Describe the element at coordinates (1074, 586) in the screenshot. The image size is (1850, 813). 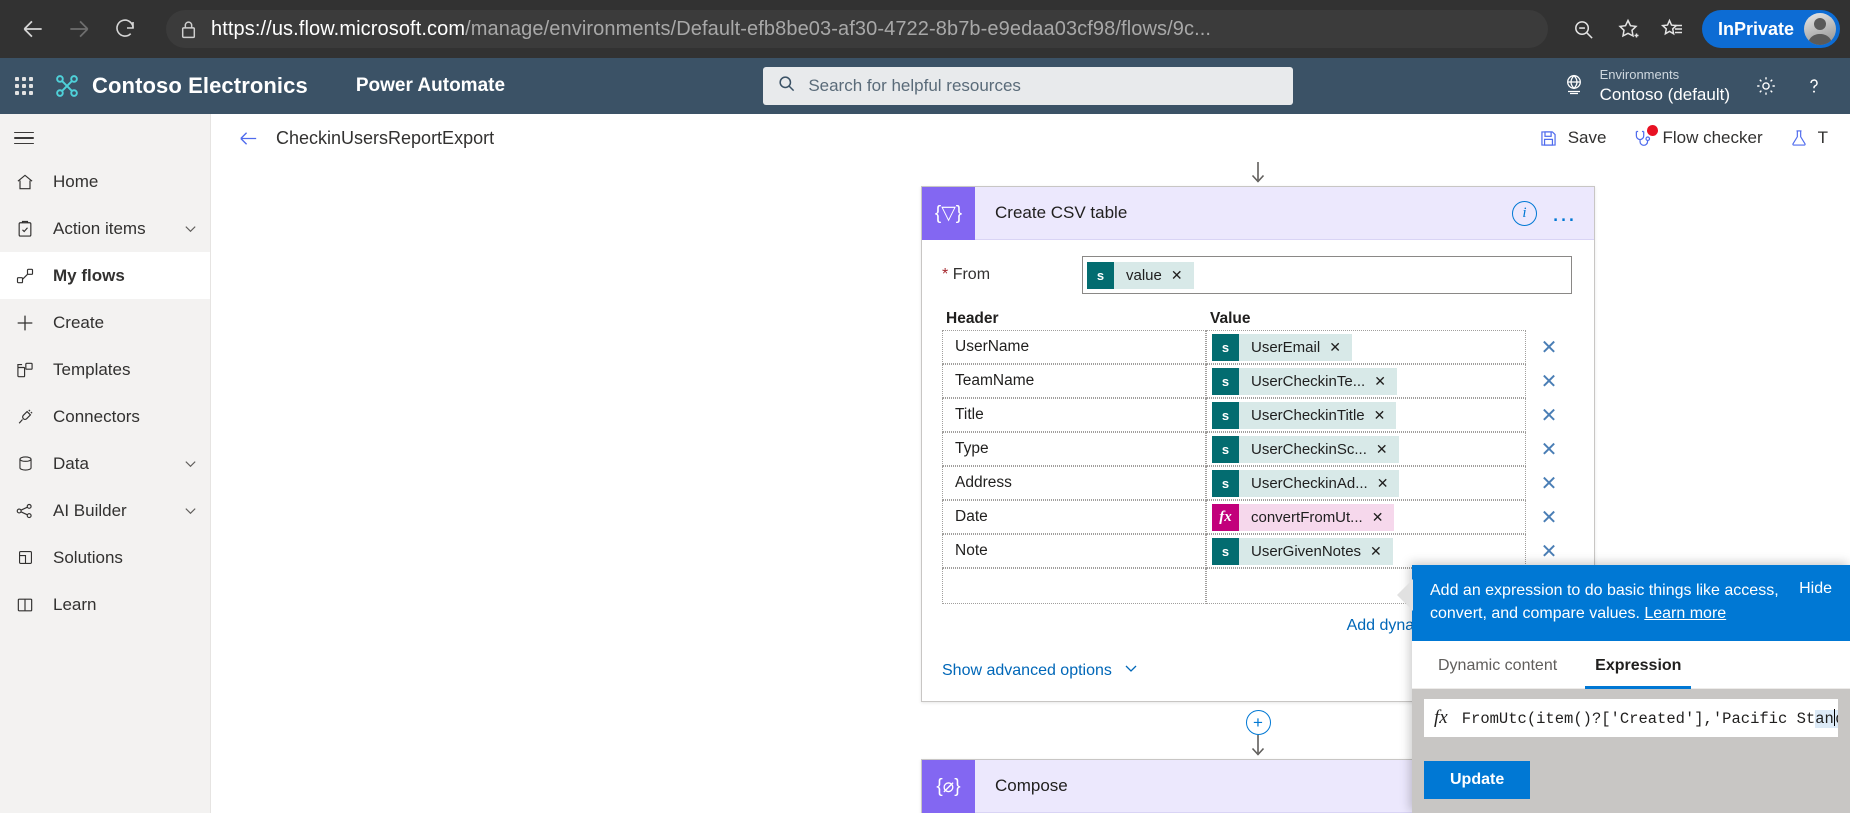
I see `header-cell-empty` at that location.